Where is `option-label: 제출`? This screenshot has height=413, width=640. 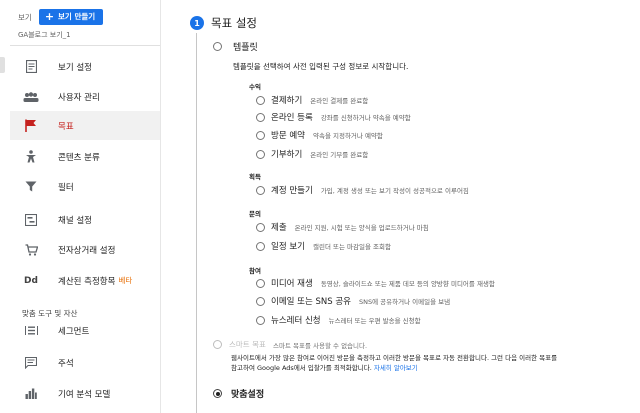
option-label: 제출 is located at coordinates (279, 228).